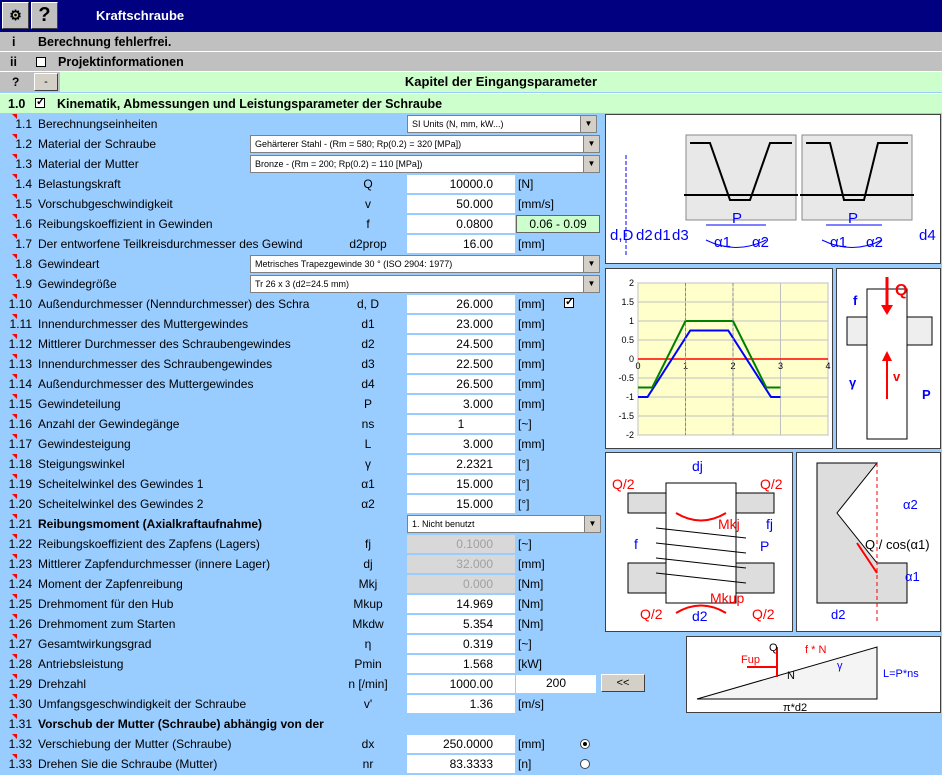 The height and width of the screenshot is (775, 942). Describe the element at coordinates (44, 15) in the screenshot. I see `help-button: ?` at that location.